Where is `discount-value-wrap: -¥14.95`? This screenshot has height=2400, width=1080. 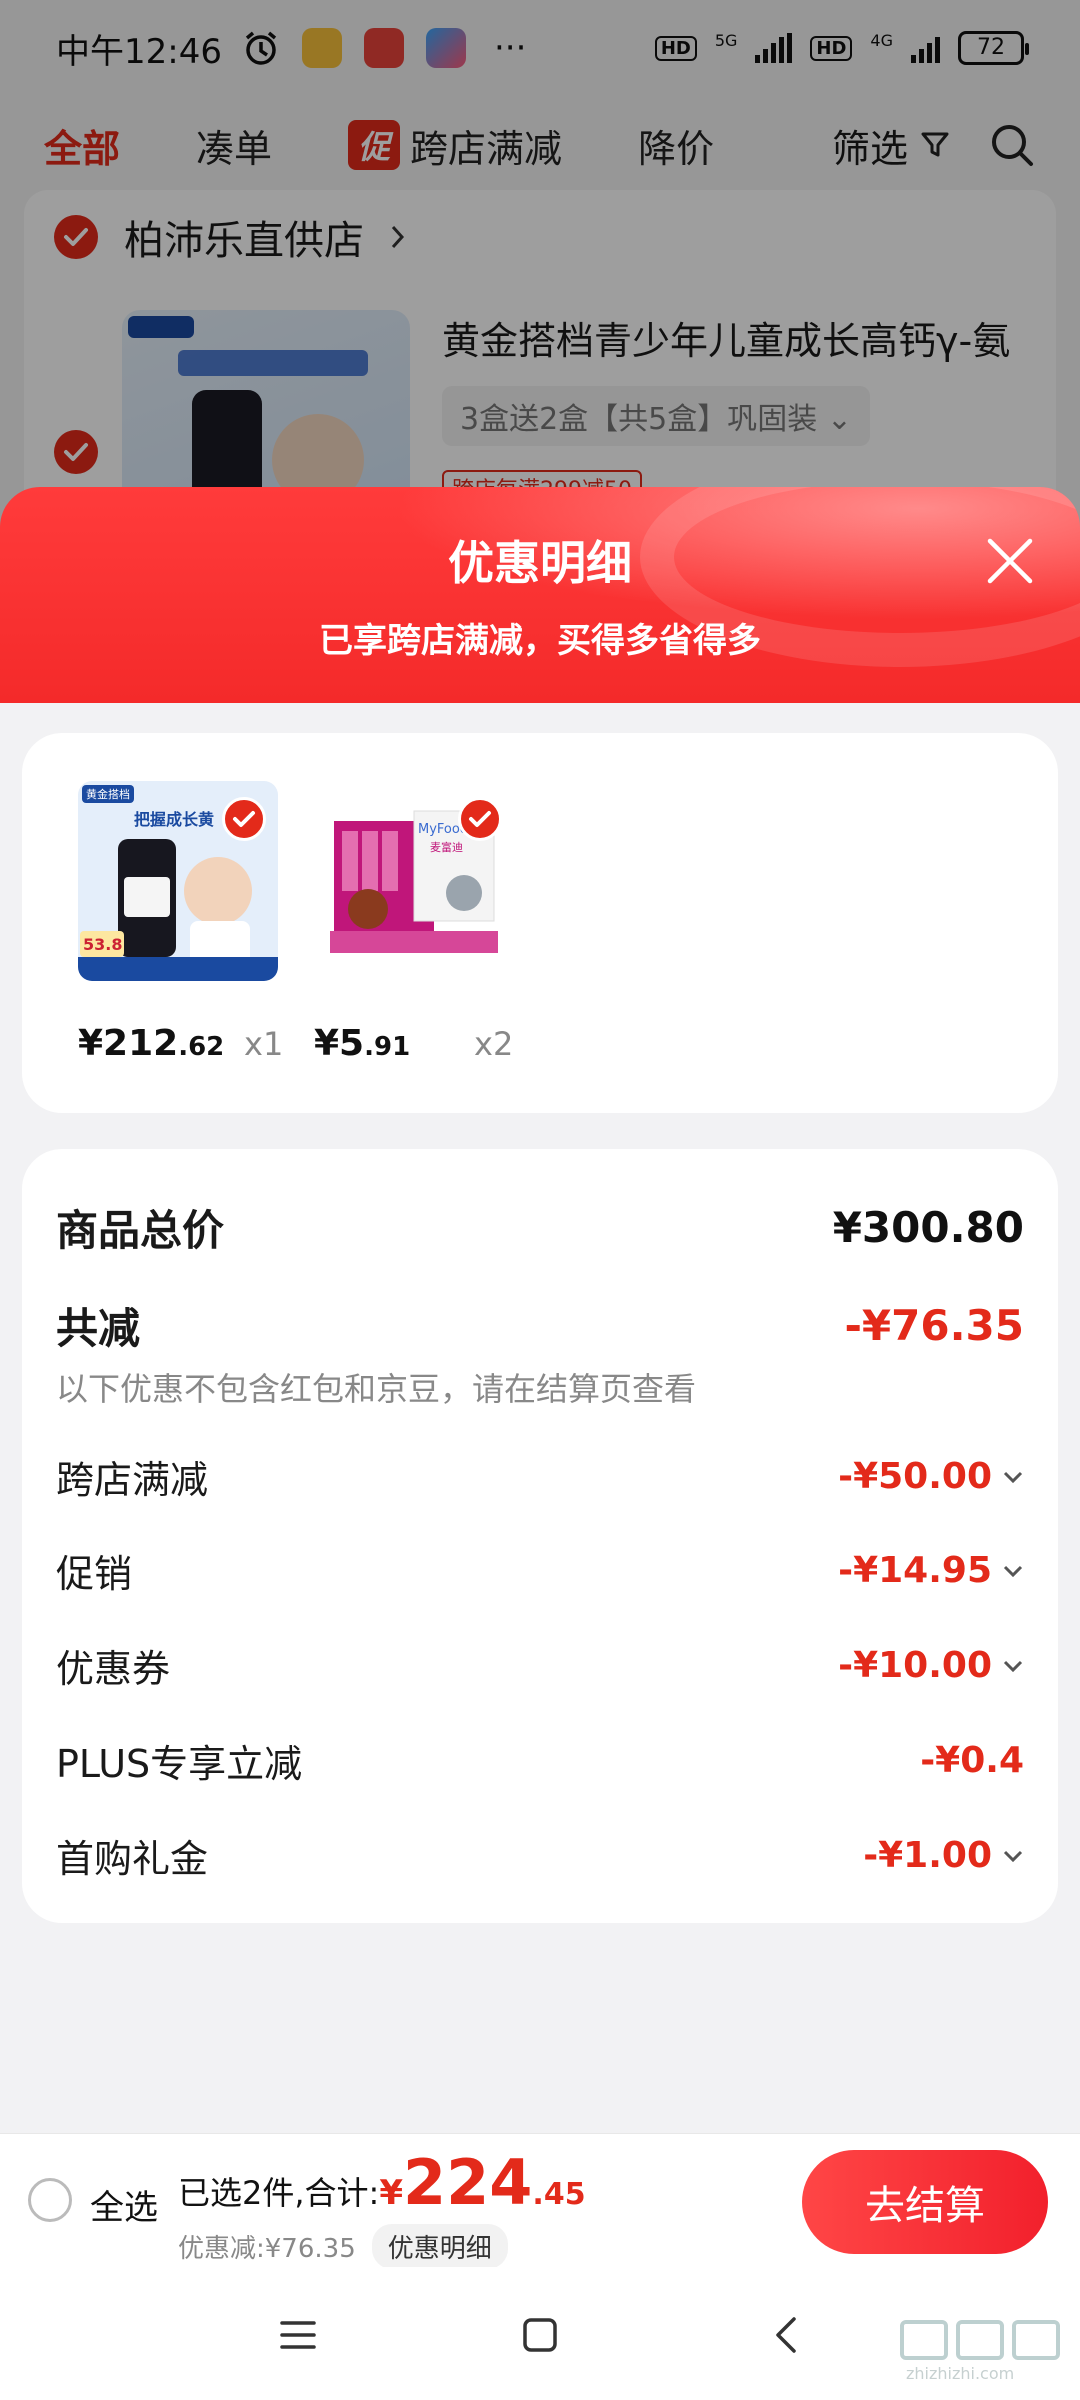 discount-value-wrap: -¥14.95 is located at coordinates (931, 1570).